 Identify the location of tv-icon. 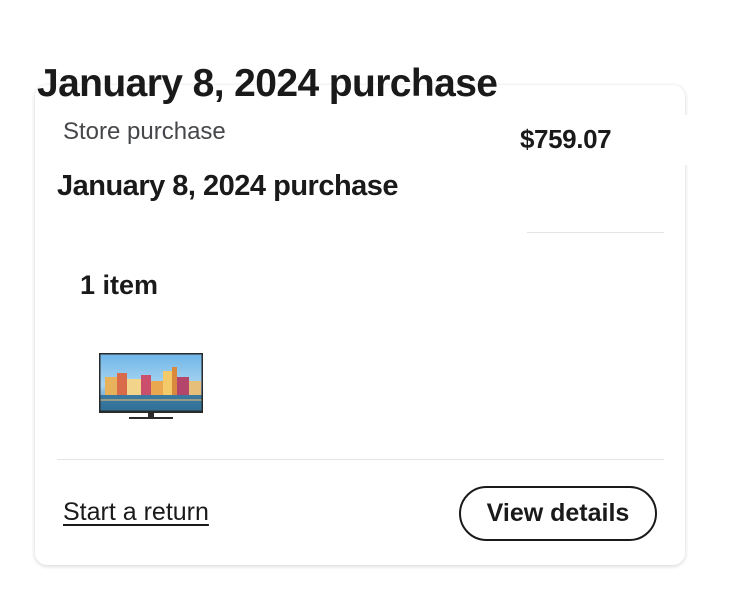
(151, 387).